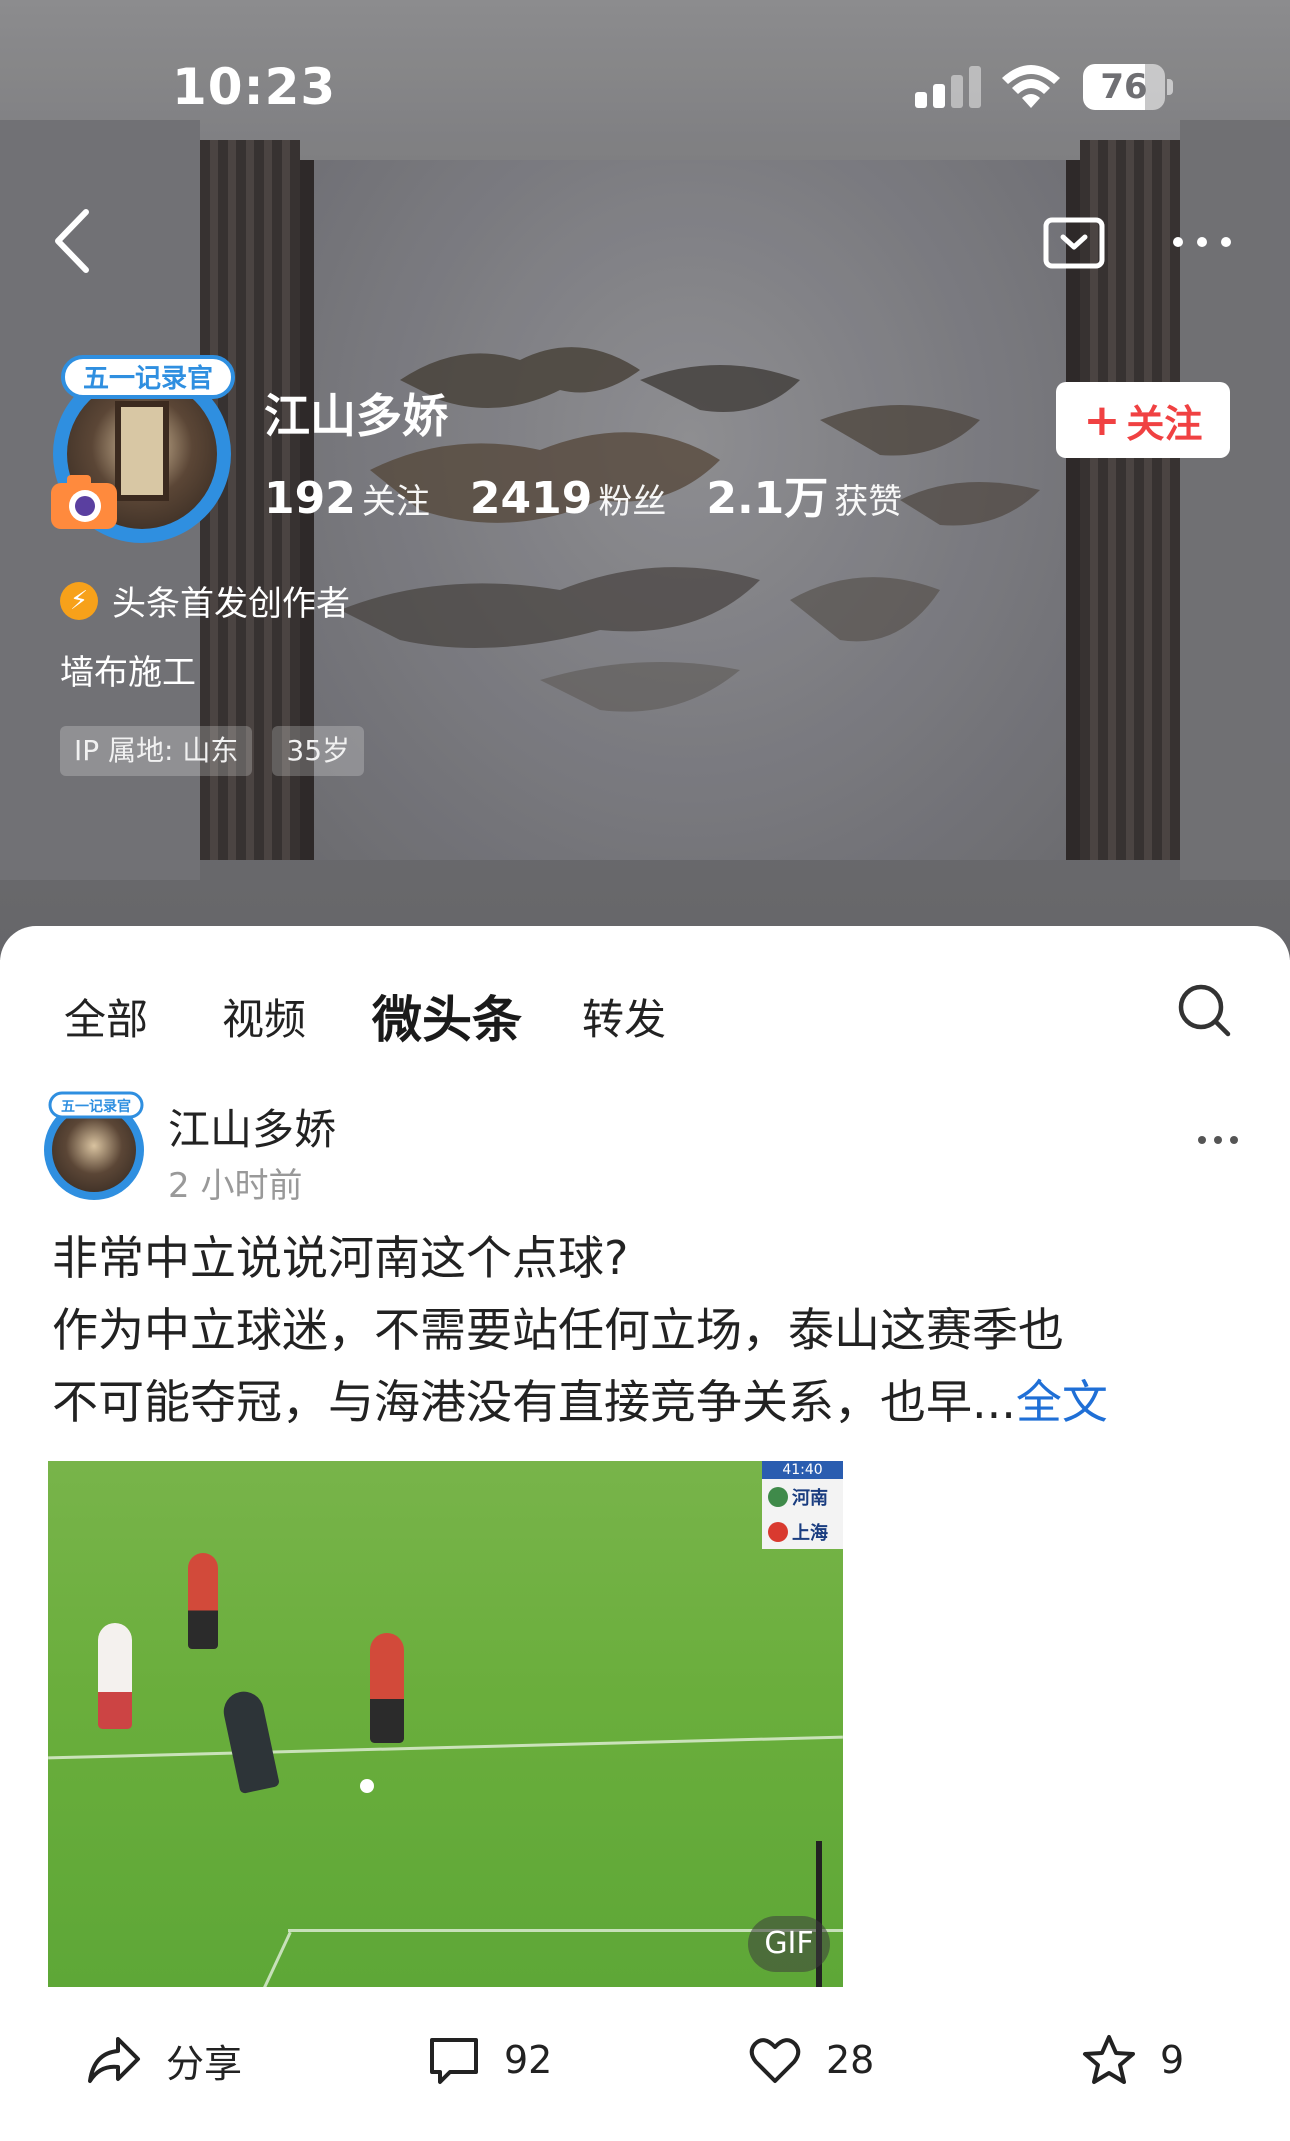 Image resolution: width=1290 pixels, height=2141 pixels. Describe the element at coordinates (789, 1944) in the screenshot. I see `gif-badge: GIF` at that location.